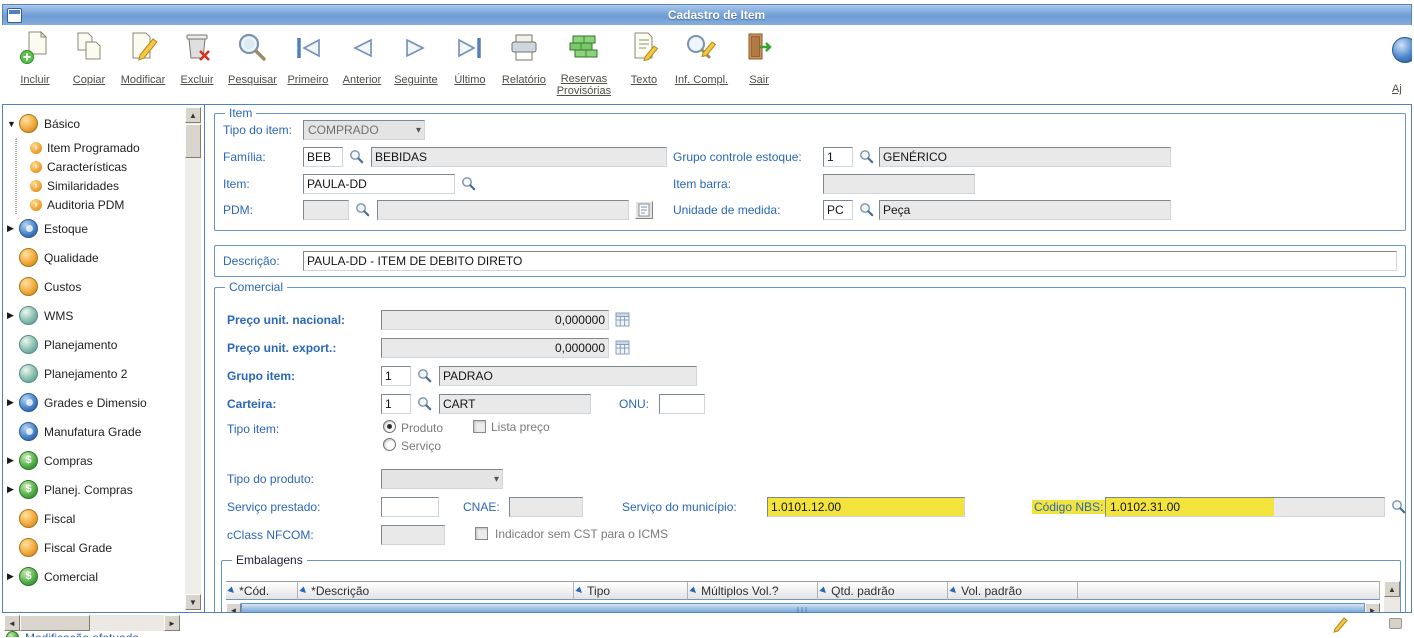 This screenshot has width=1414, height=638. Describe the element at coordinates (495, 320) in the screenshot. I see `preco-nacional-field` at that location.